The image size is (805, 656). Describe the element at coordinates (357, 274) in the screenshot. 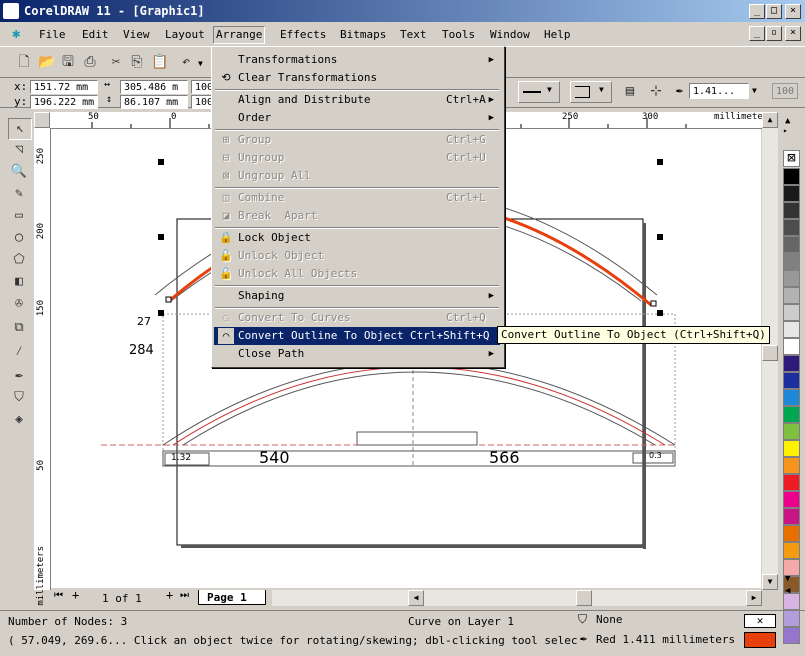

I see `menu-unlock-all-objects: 🔓 Unlock All Objects` at that location.